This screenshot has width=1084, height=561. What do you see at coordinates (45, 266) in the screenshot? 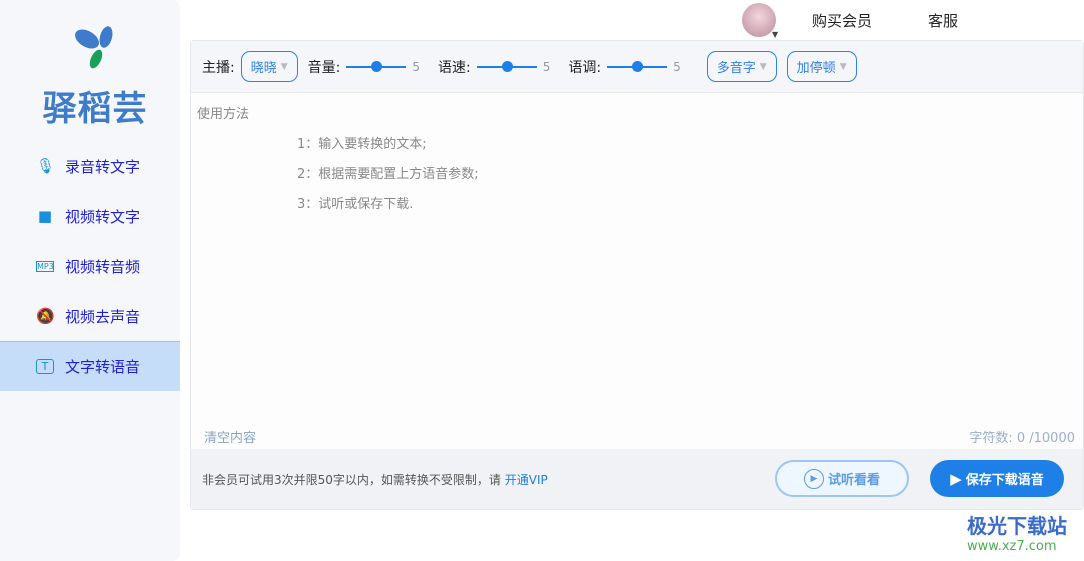
I see `mp3-file-icon: MP3` at bounding box center [45, 266].